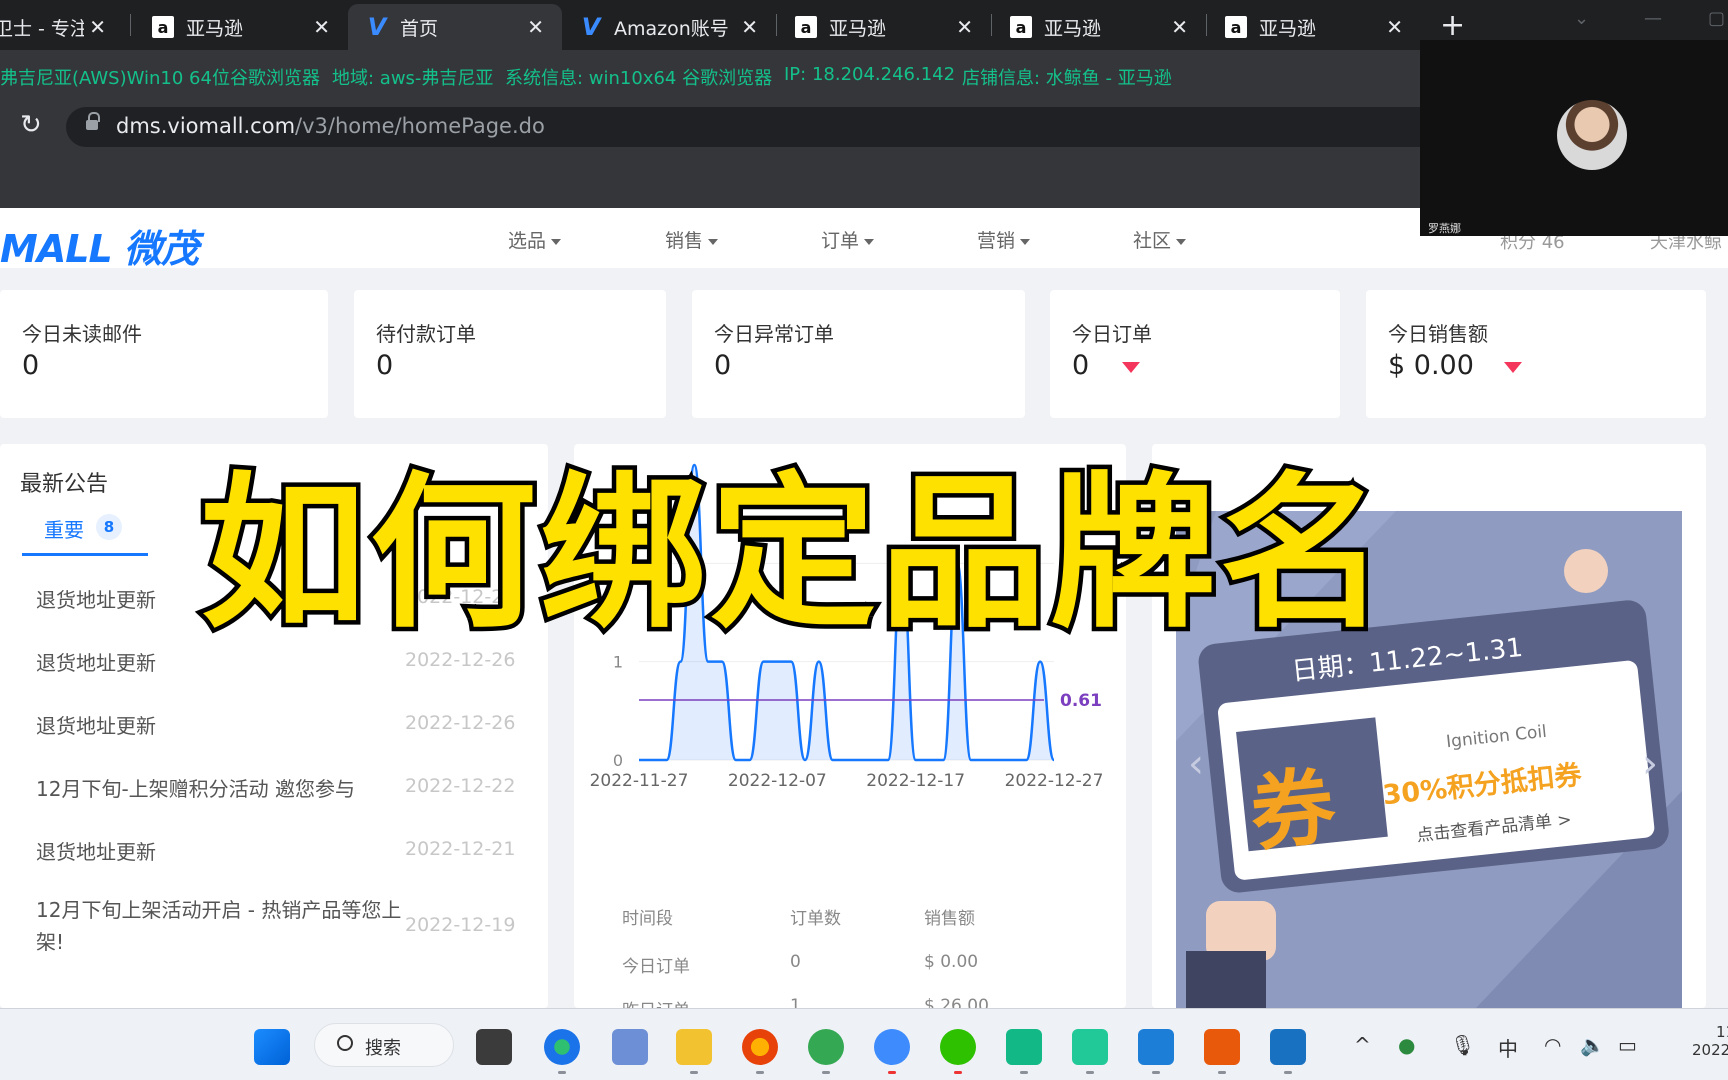 This screenshot has width=1728, height=1080. What do you see at coordinates (647, 919) in the screenshot?
I see `table-header: 时间段` at bounding box center [647, 919].